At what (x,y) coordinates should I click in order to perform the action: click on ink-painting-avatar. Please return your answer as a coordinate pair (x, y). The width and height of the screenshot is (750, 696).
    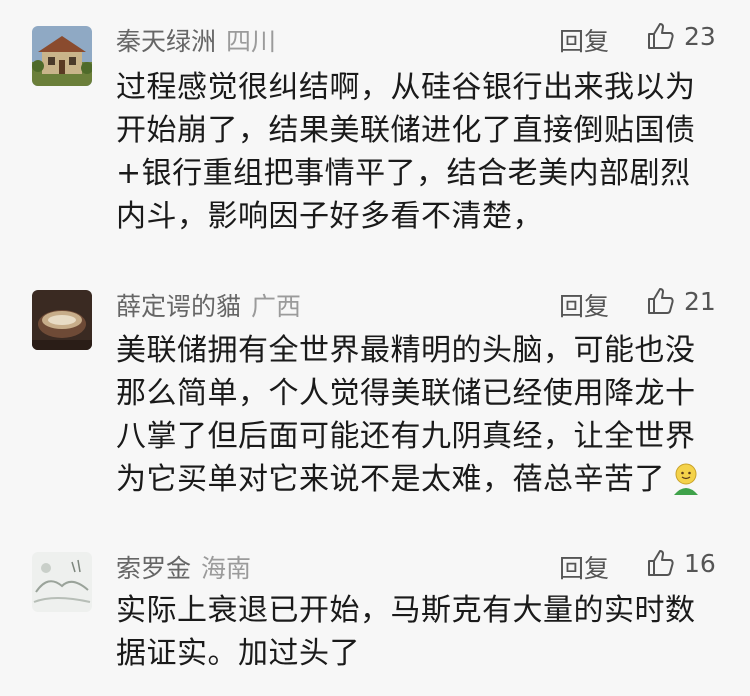
    Looking at the image, I should click on (62, 582).